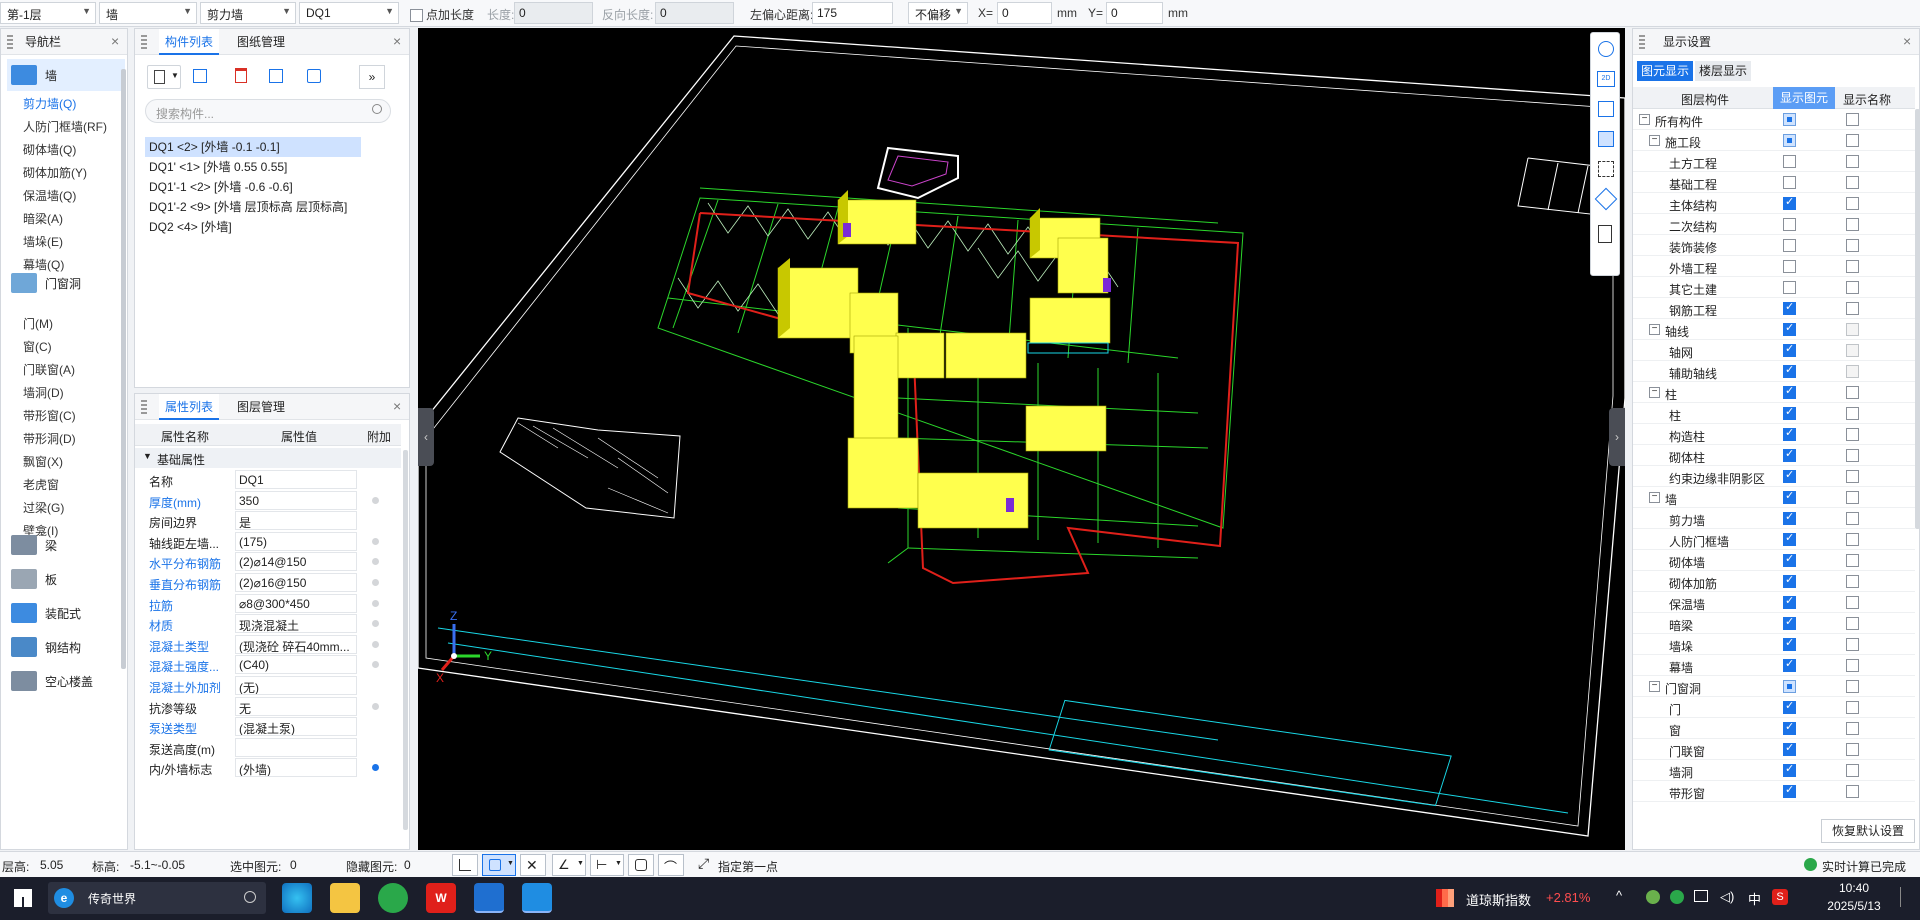  Describe the element at coordinates (296, 603) in the screenshot. I see `property-value-input: ⌀8@300*450` at that location.